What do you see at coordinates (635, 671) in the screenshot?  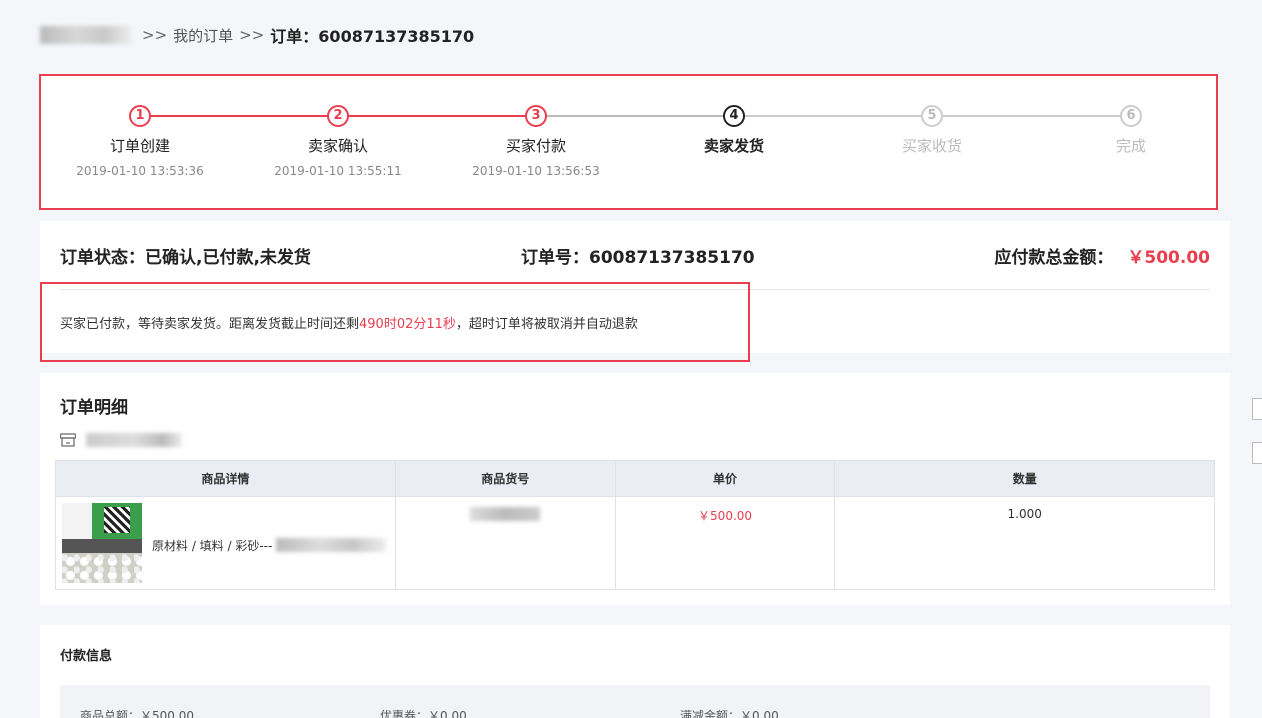 I see `payment-panel: 付款信息 商品总额：￥500.00 优惠券：￥0.00 满减金额：￥0.00` at bounding box center [635, 671].